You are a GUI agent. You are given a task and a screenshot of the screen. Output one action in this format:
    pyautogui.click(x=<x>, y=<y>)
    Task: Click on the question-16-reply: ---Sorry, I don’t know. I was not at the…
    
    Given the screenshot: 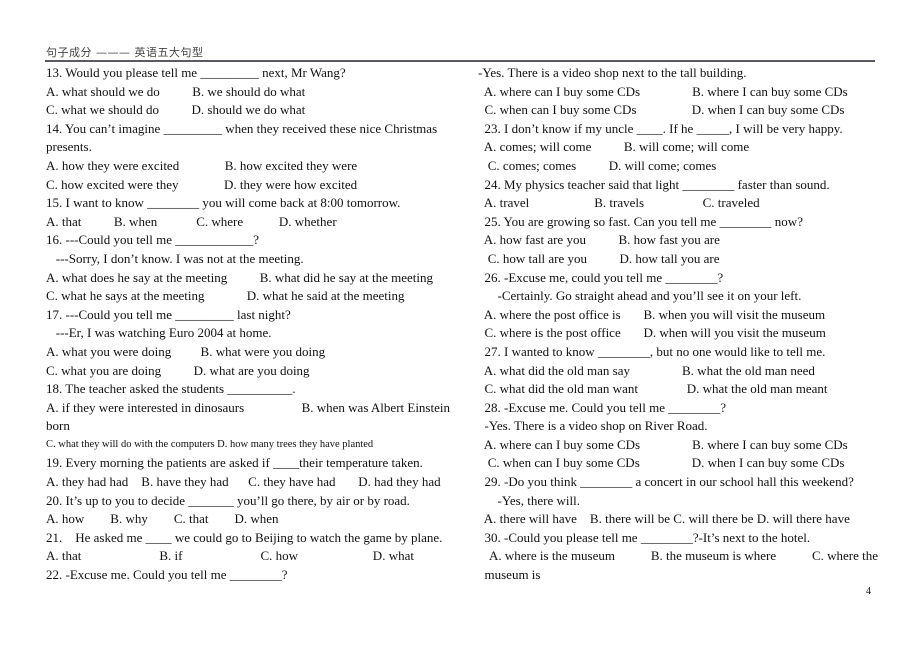 What is the action you would take?
    pyautogui.click(x=175, y=258)
    